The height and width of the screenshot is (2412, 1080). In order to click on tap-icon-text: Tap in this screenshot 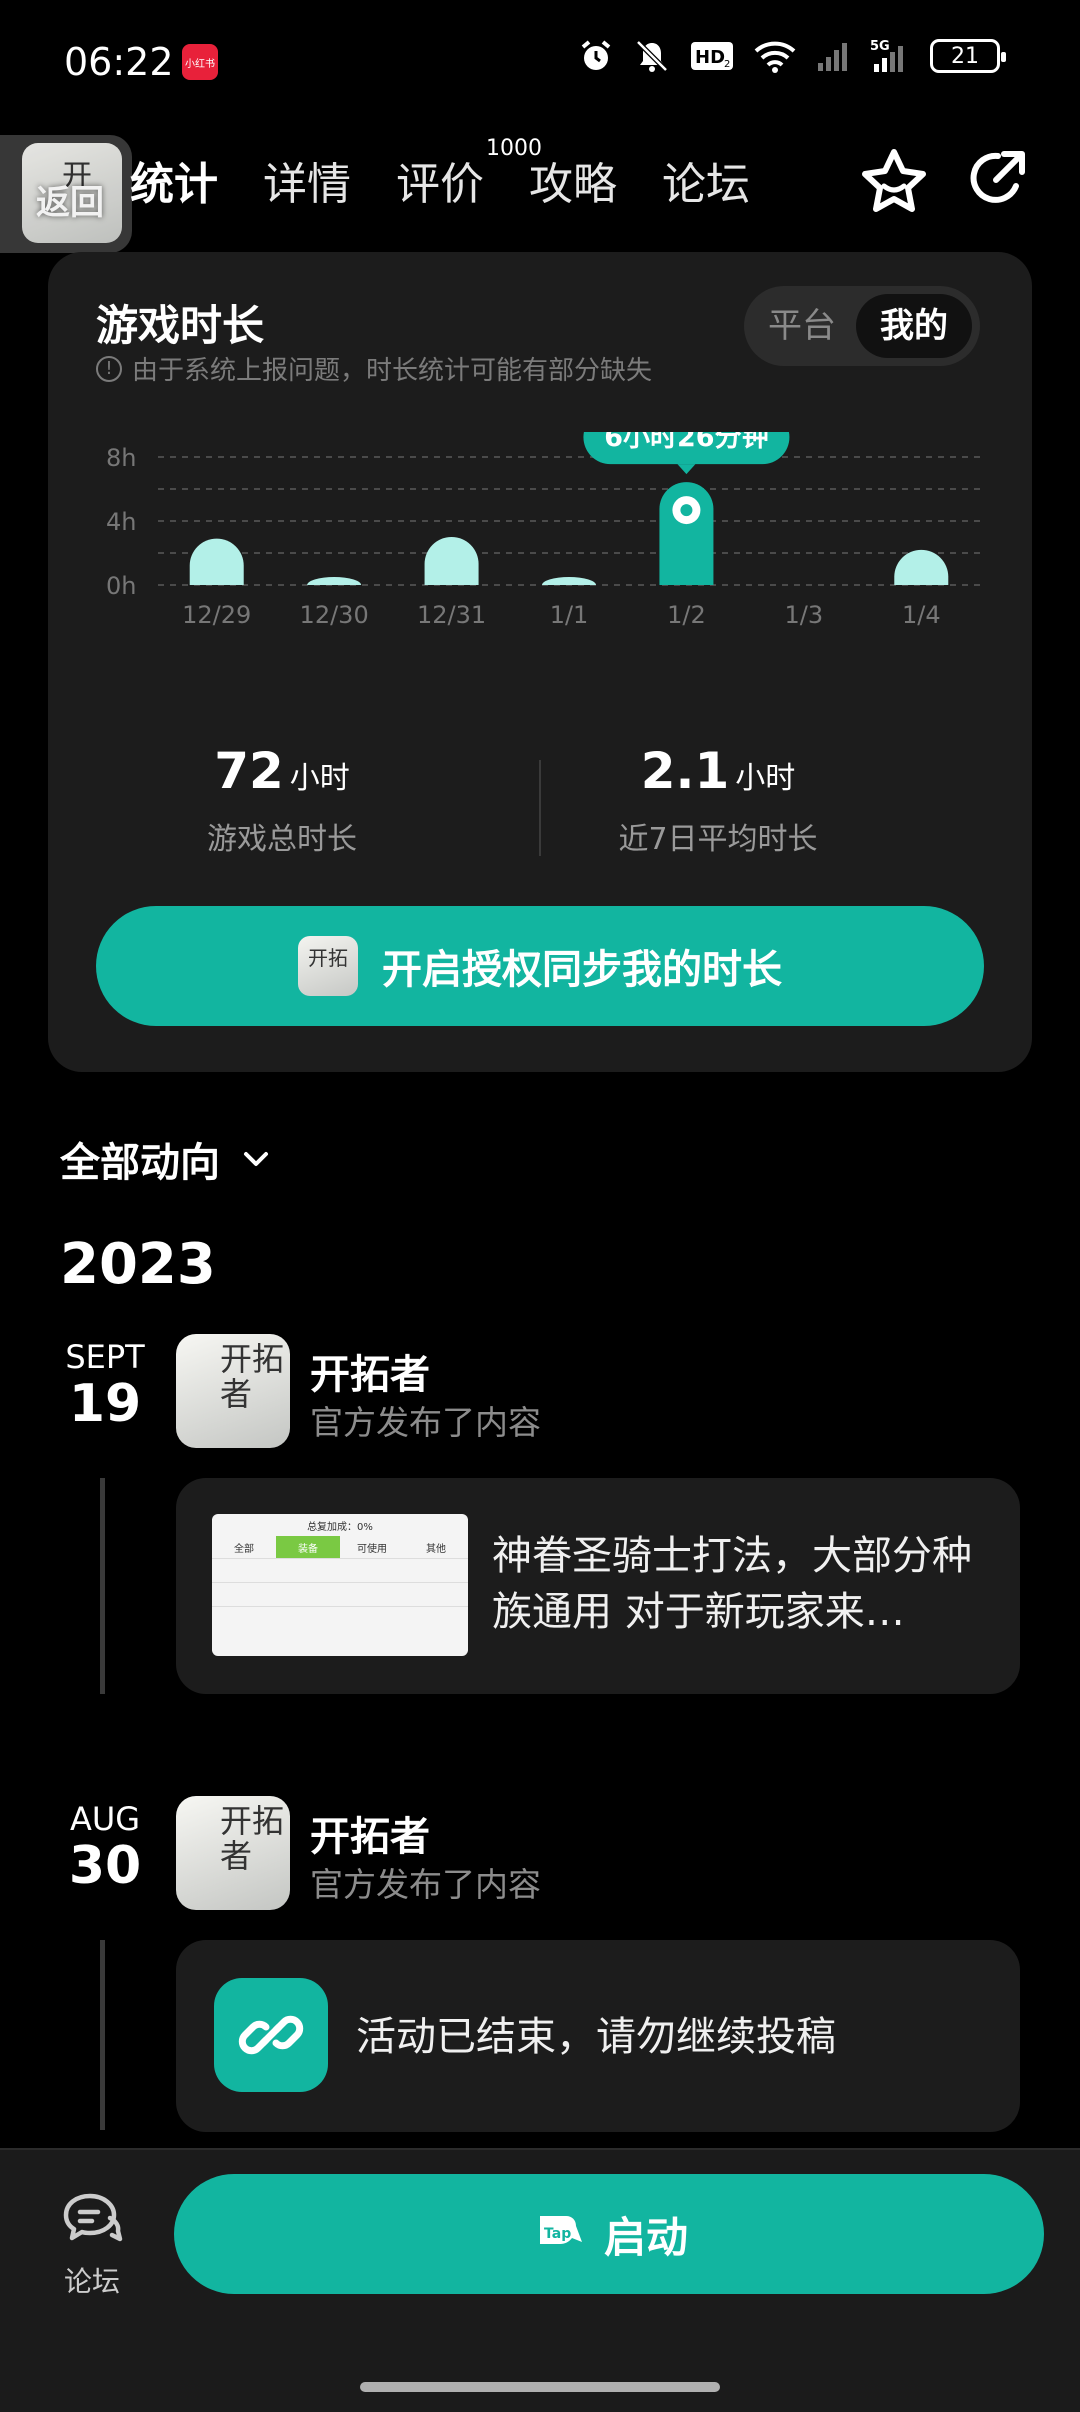, I will do `click(557, 2234)`.